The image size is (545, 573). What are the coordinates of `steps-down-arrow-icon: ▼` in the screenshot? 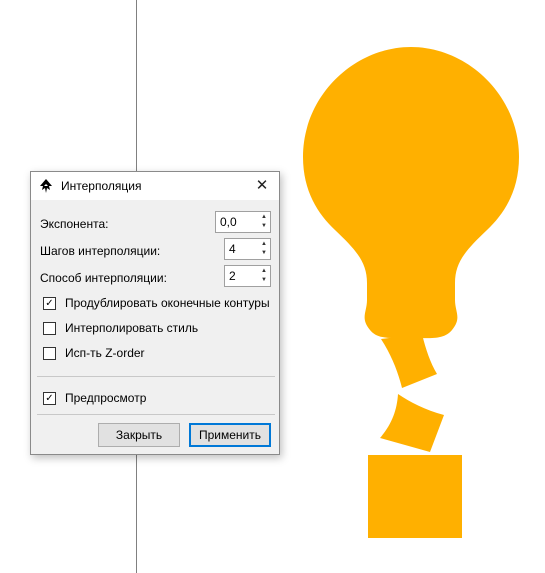 It's located at (264, 253).